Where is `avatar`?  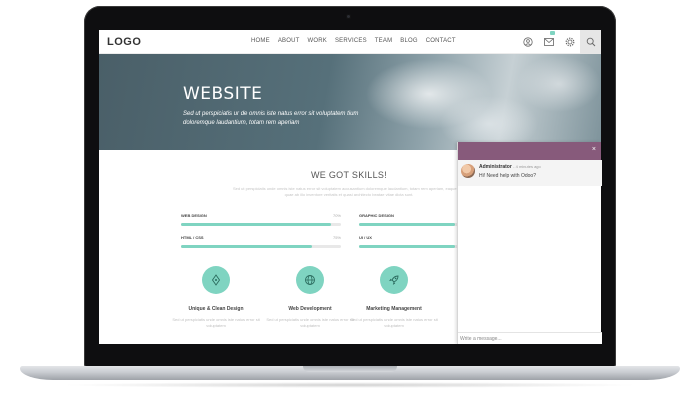
avatar is located at coordinates (468, 171).